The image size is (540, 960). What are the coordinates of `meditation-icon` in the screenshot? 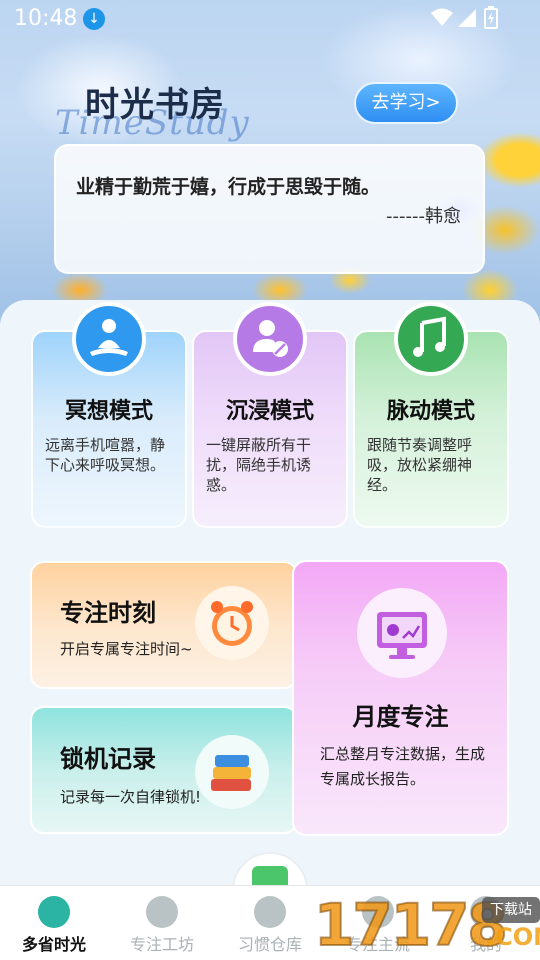 It's located at (109, 339).